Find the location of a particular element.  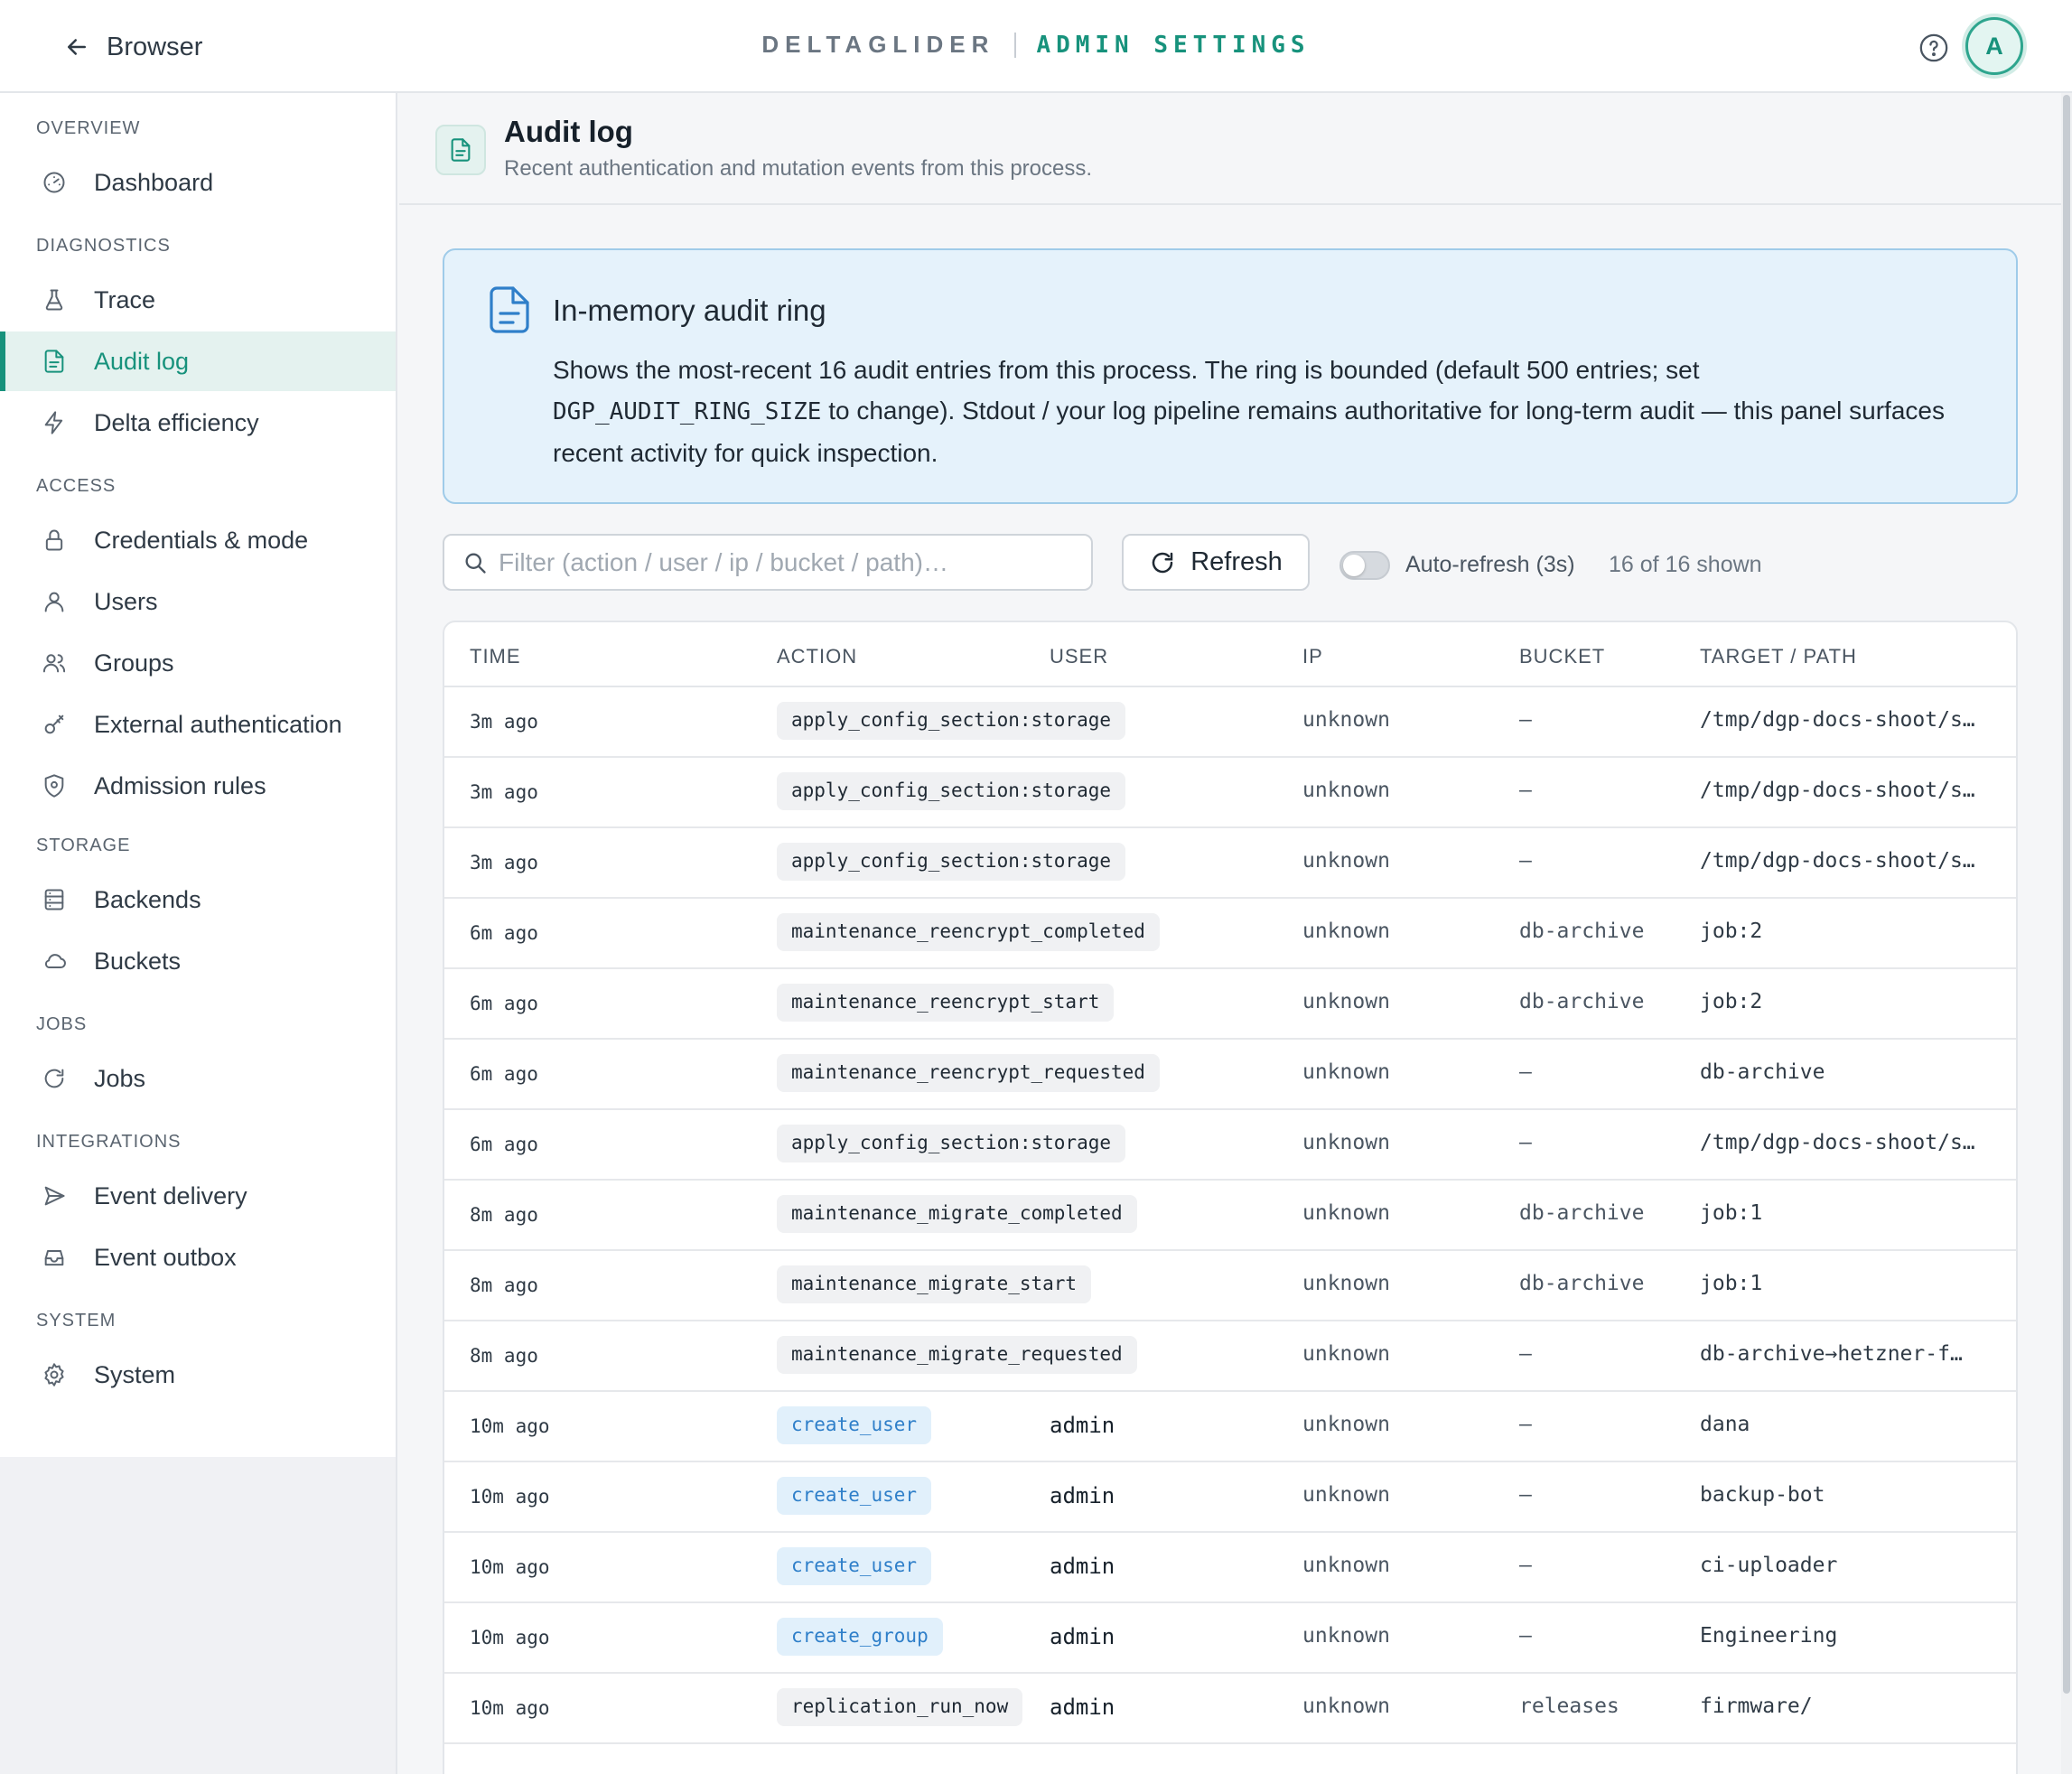

brand-name: DELTAGLIDER is located at coordinates (878, 44).